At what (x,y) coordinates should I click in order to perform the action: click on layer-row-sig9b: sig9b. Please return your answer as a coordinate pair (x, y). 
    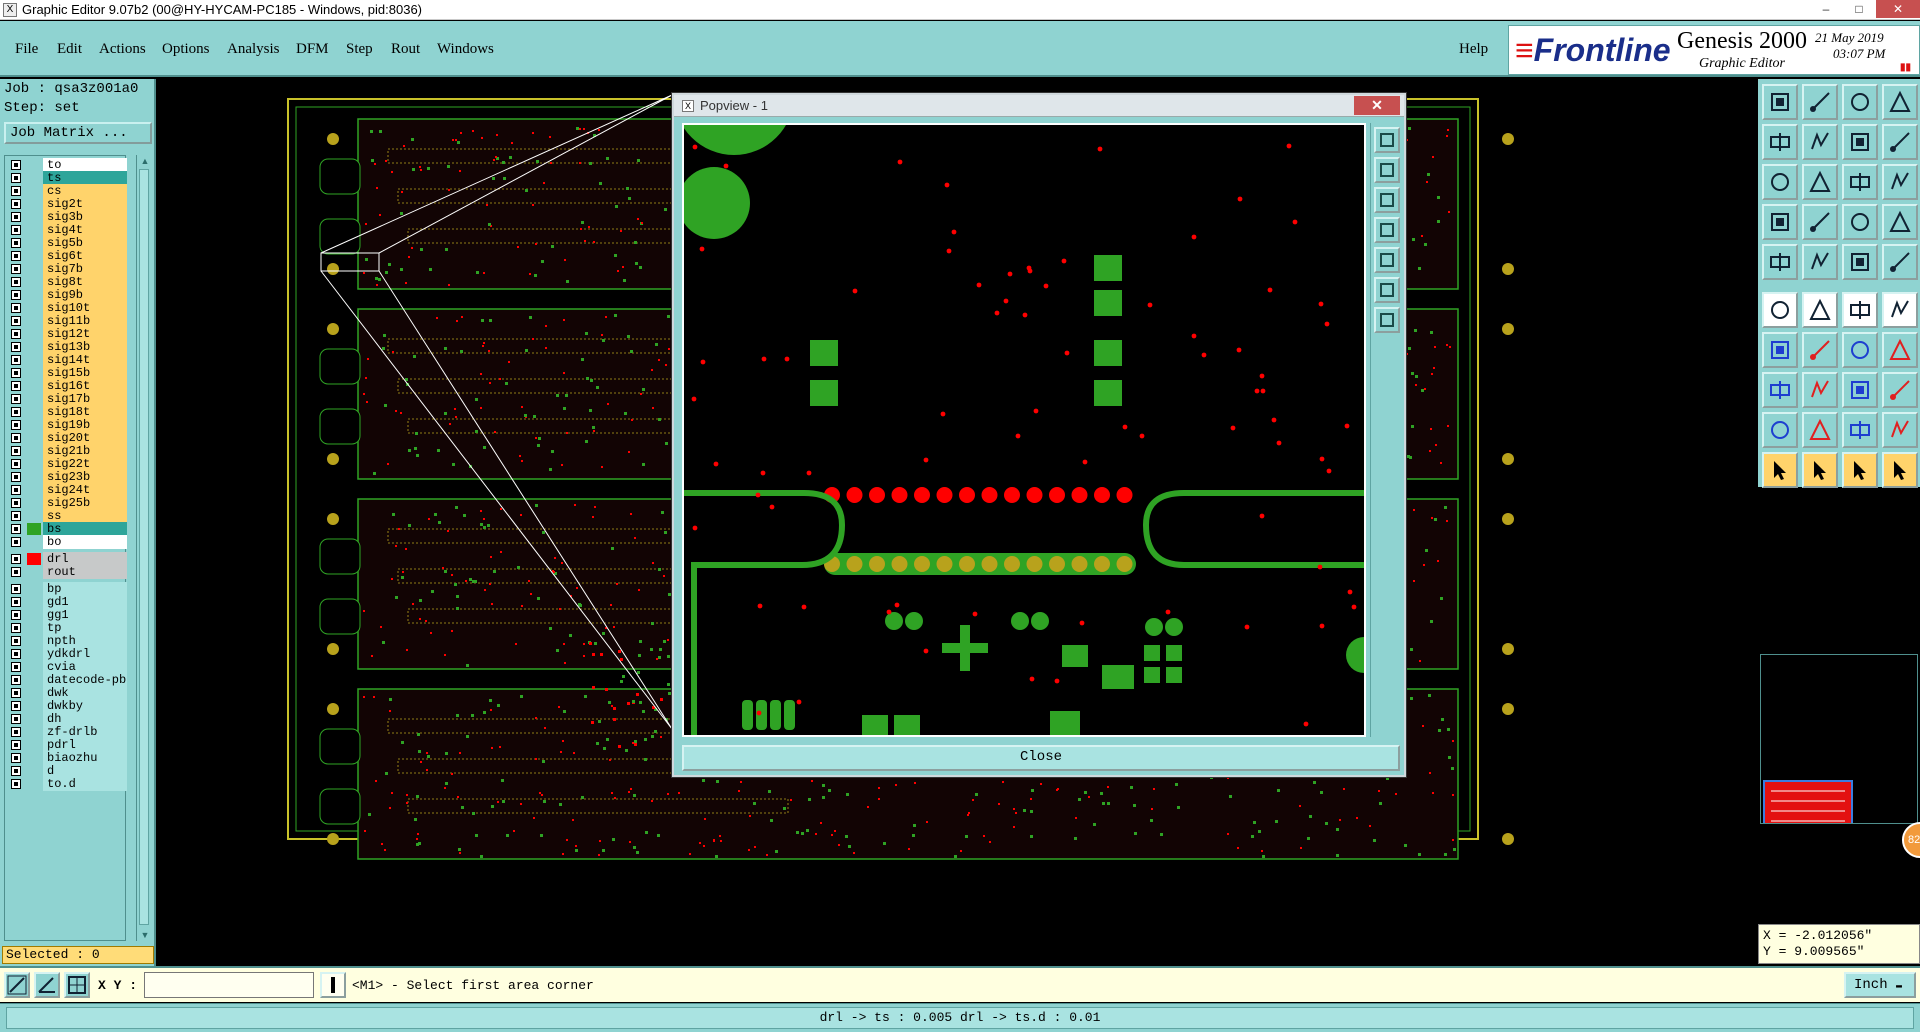
    Looking at the image, I should click on (66, 295).